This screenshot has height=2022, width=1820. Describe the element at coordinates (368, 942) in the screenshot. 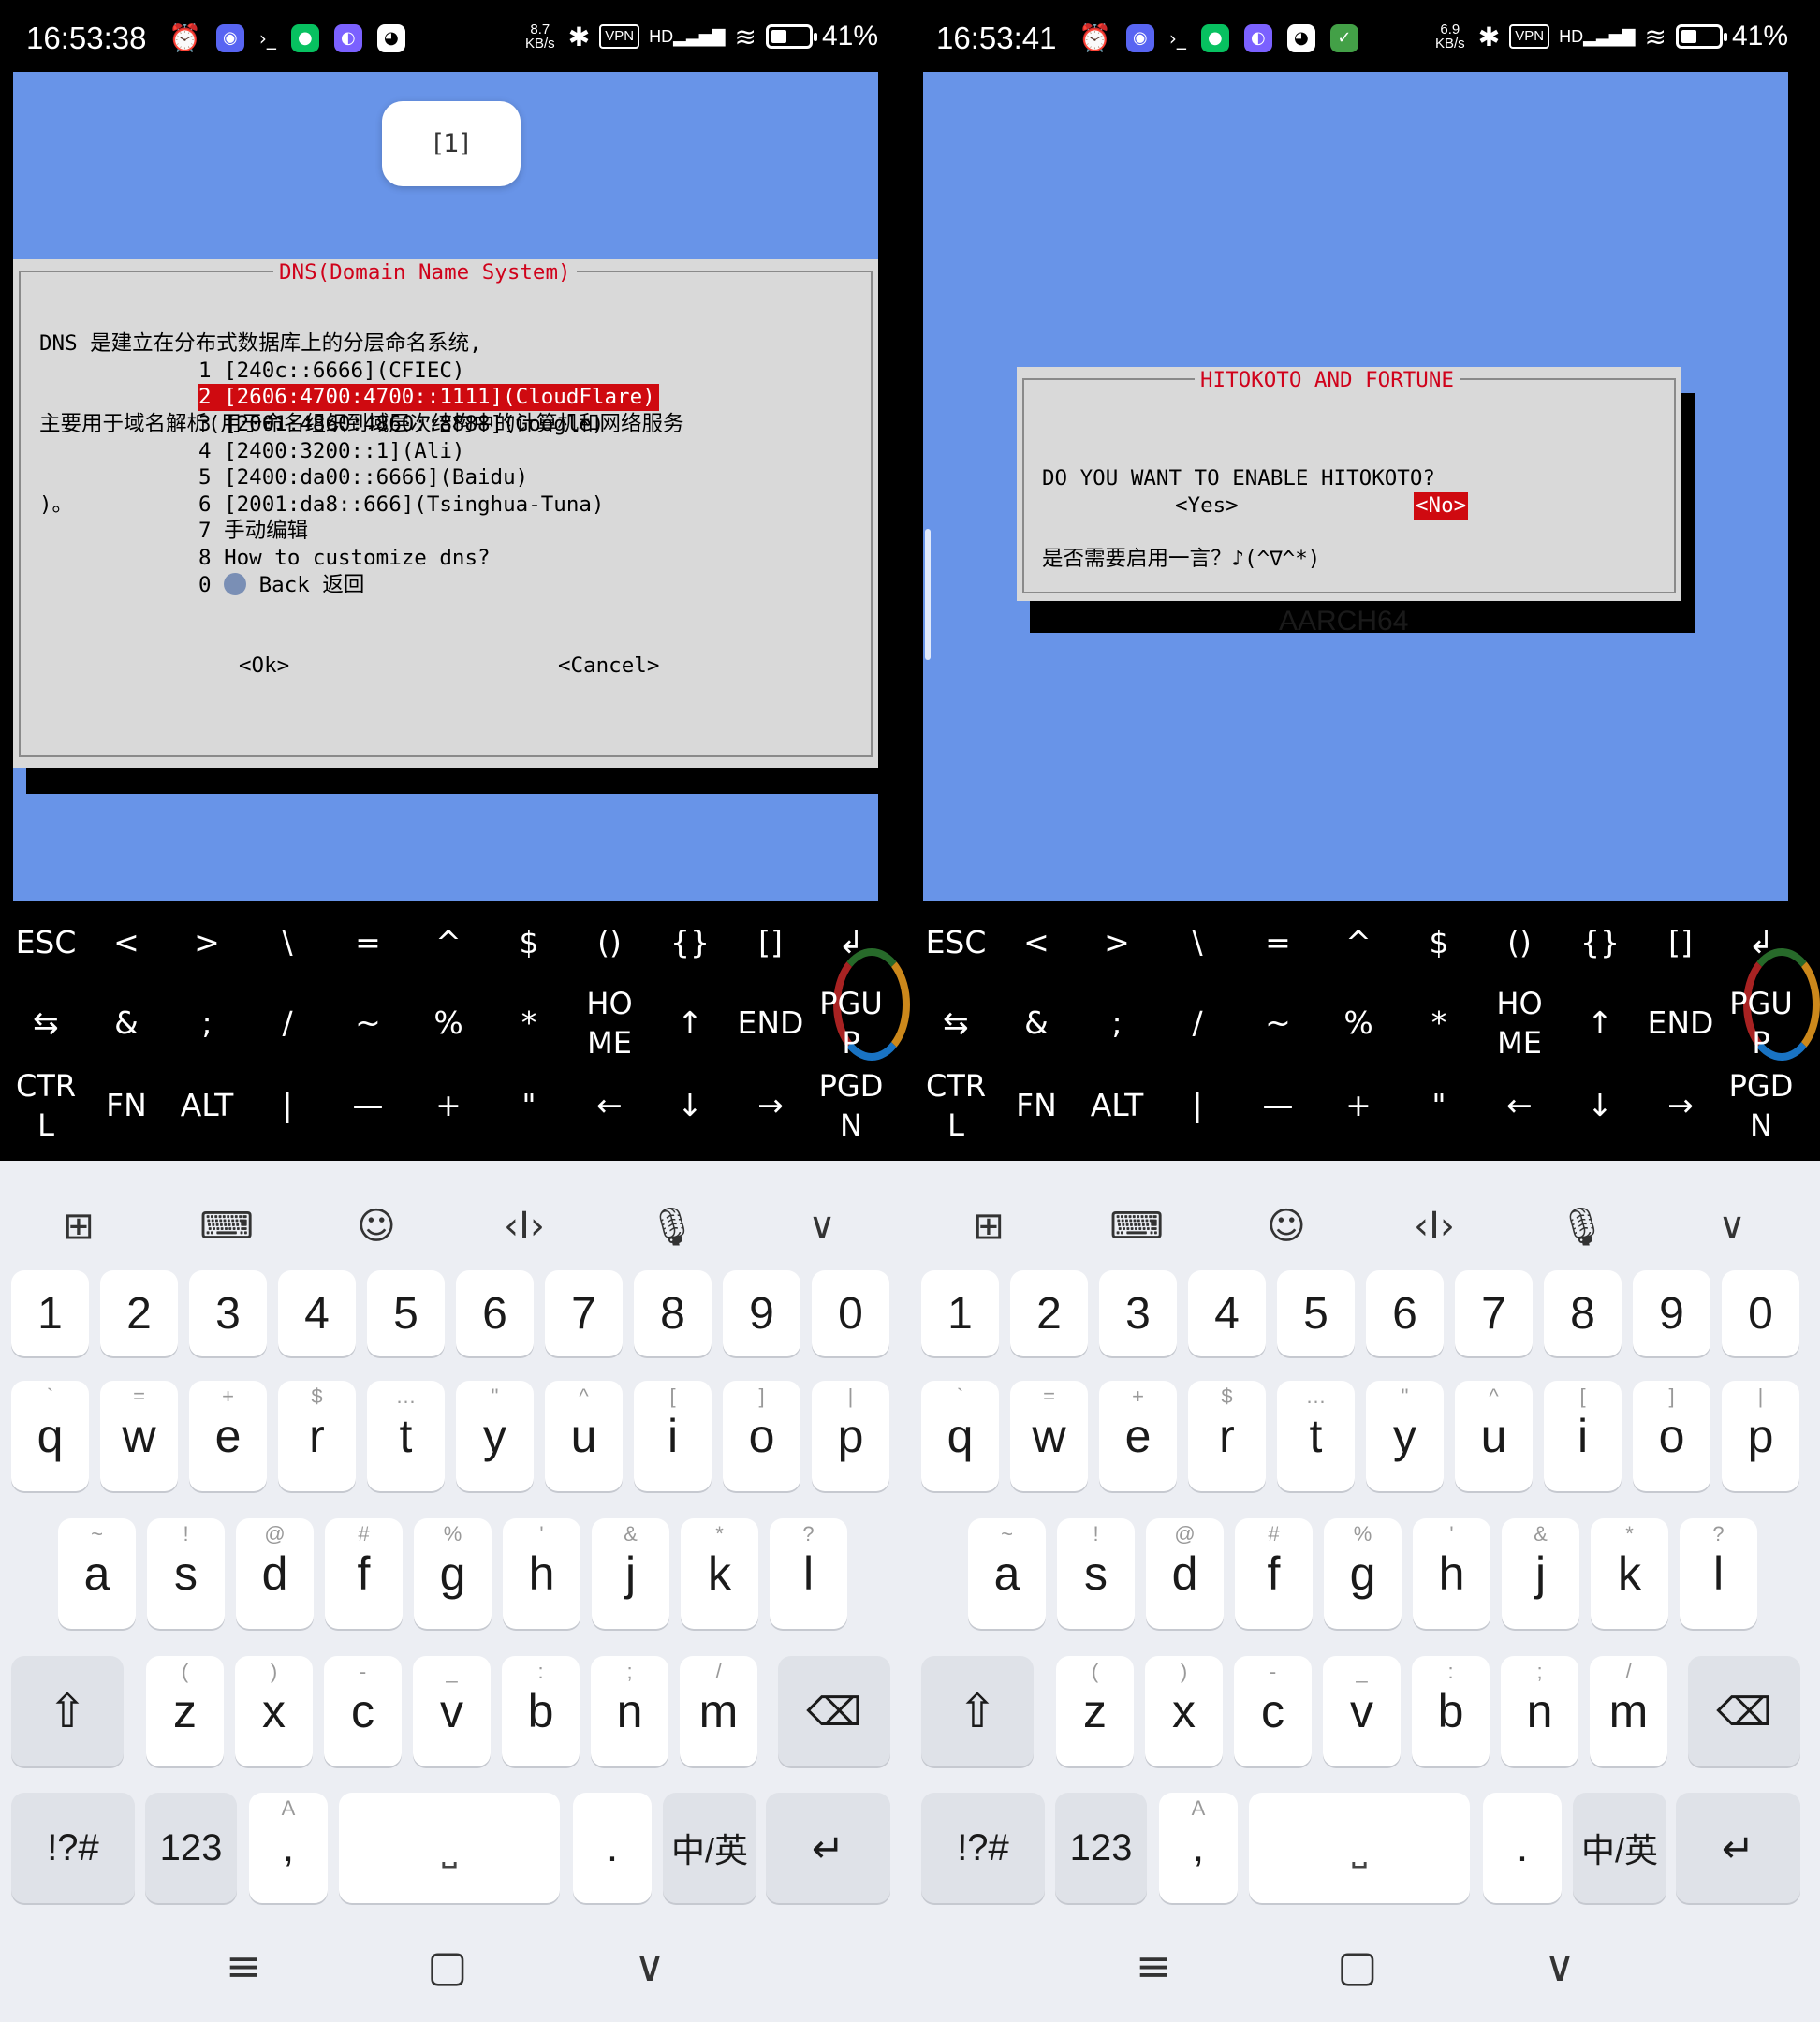

I see `extra-key: =` at that location.